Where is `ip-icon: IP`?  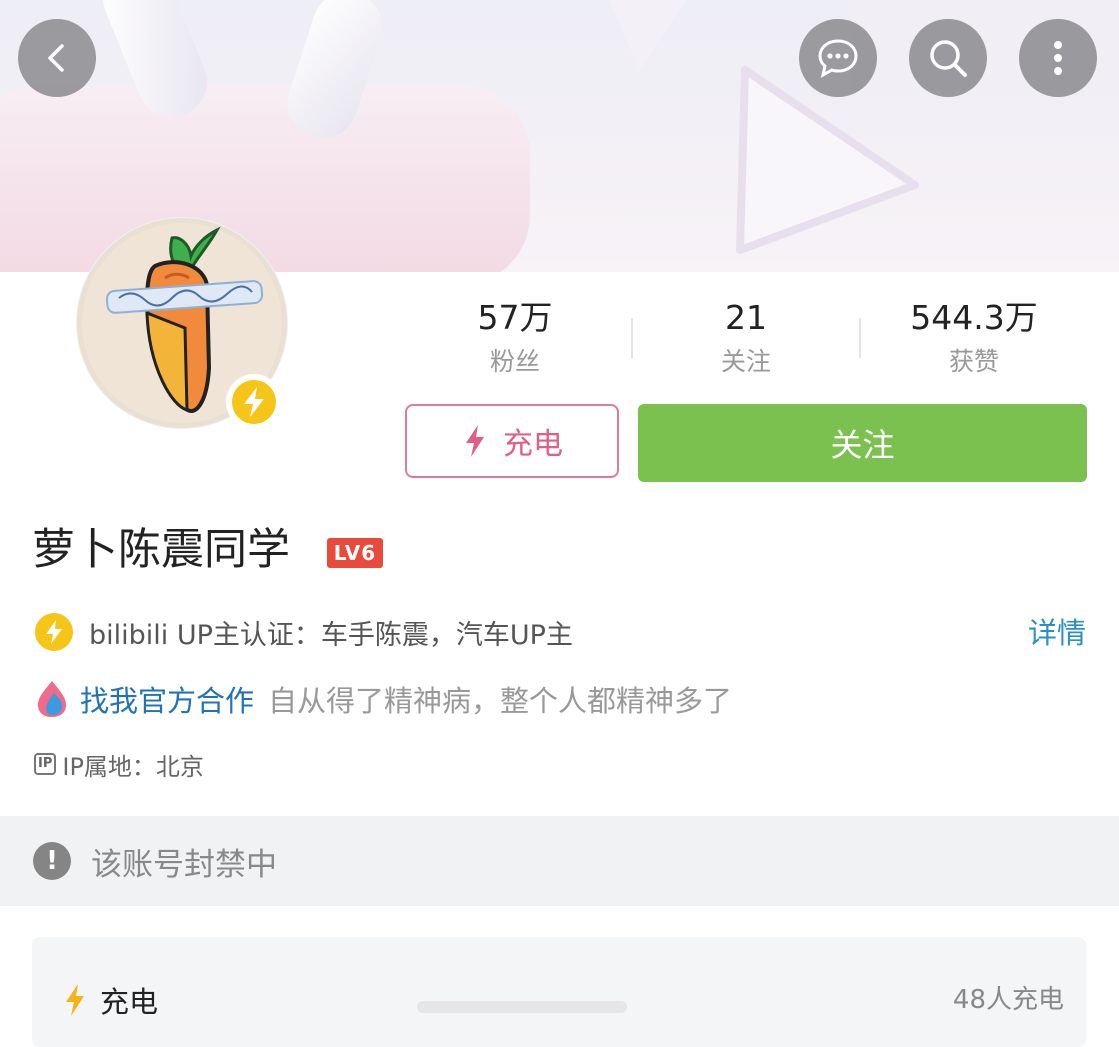
ip-icon: IP is located at coordinates (45, 764).